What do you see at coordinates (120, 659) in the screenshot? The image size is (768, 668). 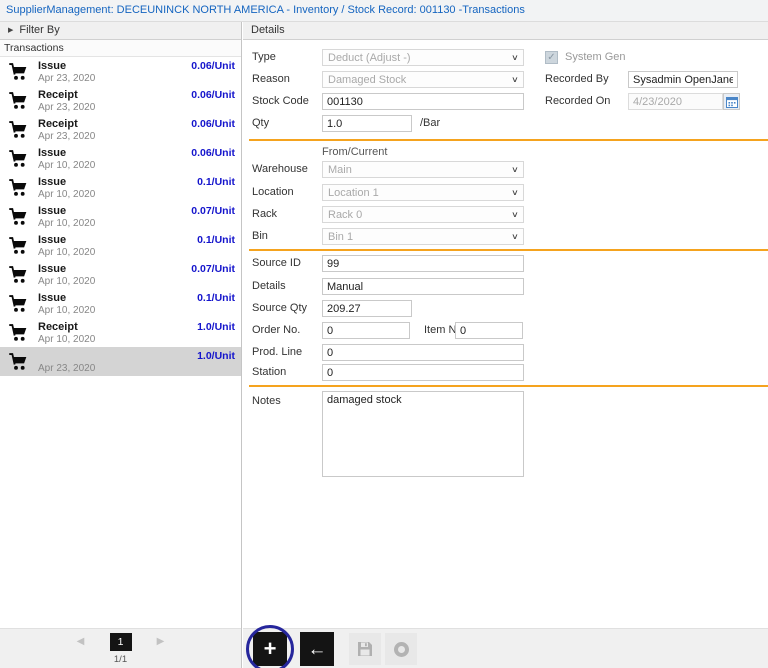 I see `page-info: 1/1` at bounding box center [120, 659].